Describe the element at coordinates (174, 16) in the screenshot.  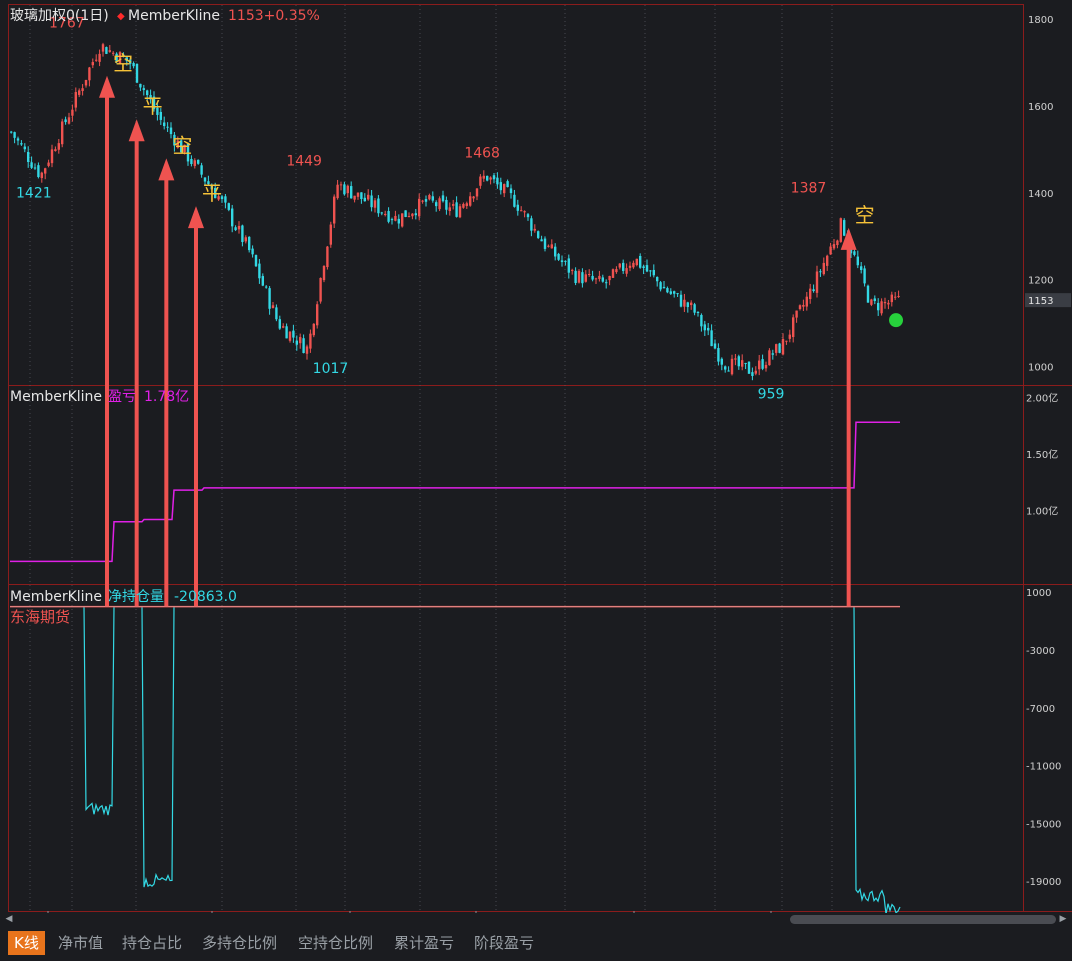
I see `indicator-name: MemberKline` at that location.